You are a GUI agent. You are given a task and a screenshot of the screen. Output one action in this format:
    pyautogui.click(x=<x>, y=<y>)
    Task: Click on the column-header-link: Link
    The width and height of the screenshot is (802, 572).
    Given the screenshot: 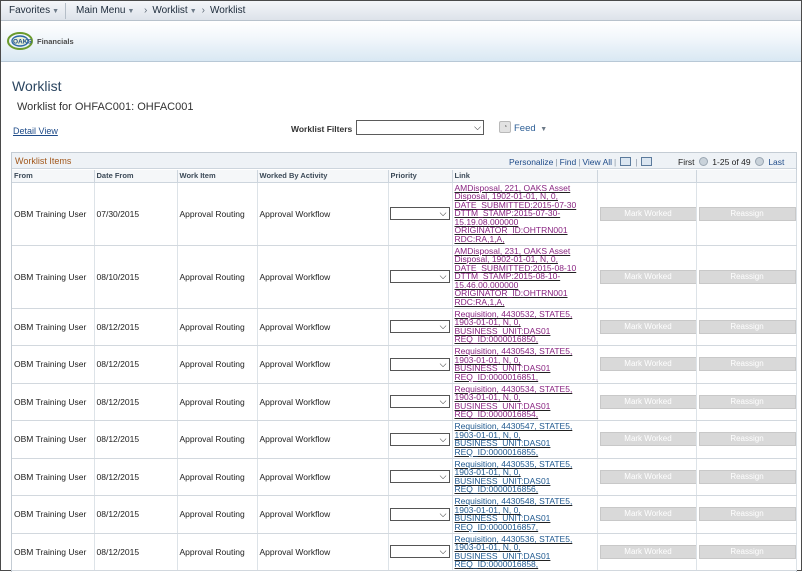 What is the action you would take?
    pyautogui.click(x=525, y=176)
    